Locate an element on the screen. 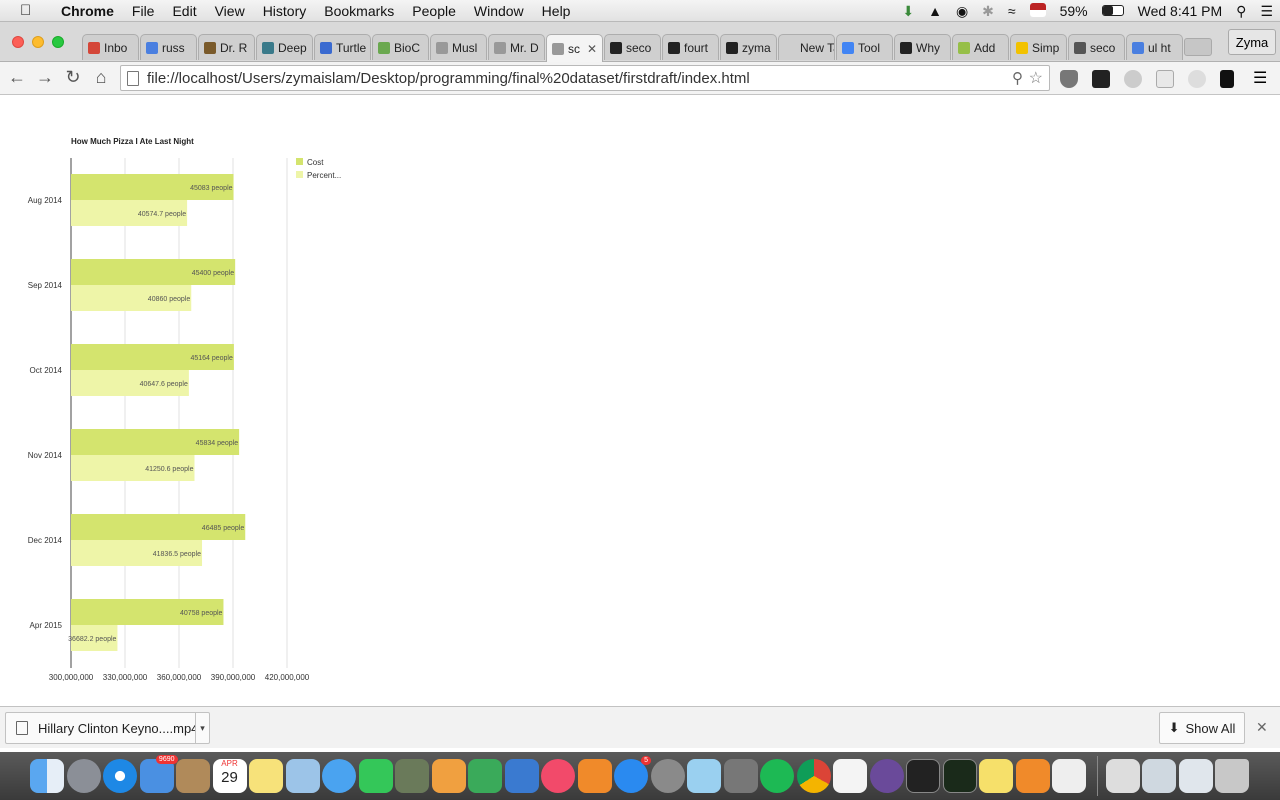 The width and height of the screenshot is (1280, 800). contacts-icon is located at coordinates (193, 776).